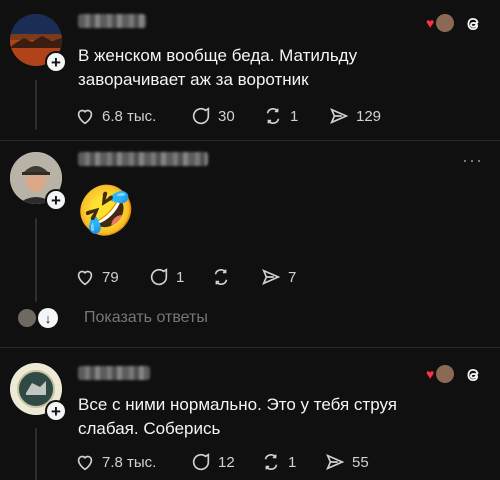 Image resolution: width=500 pixels, height=480 pixels. Describe the element at coordinates (96, 277) in the screenshot. I see `like-button: 79` at that location.